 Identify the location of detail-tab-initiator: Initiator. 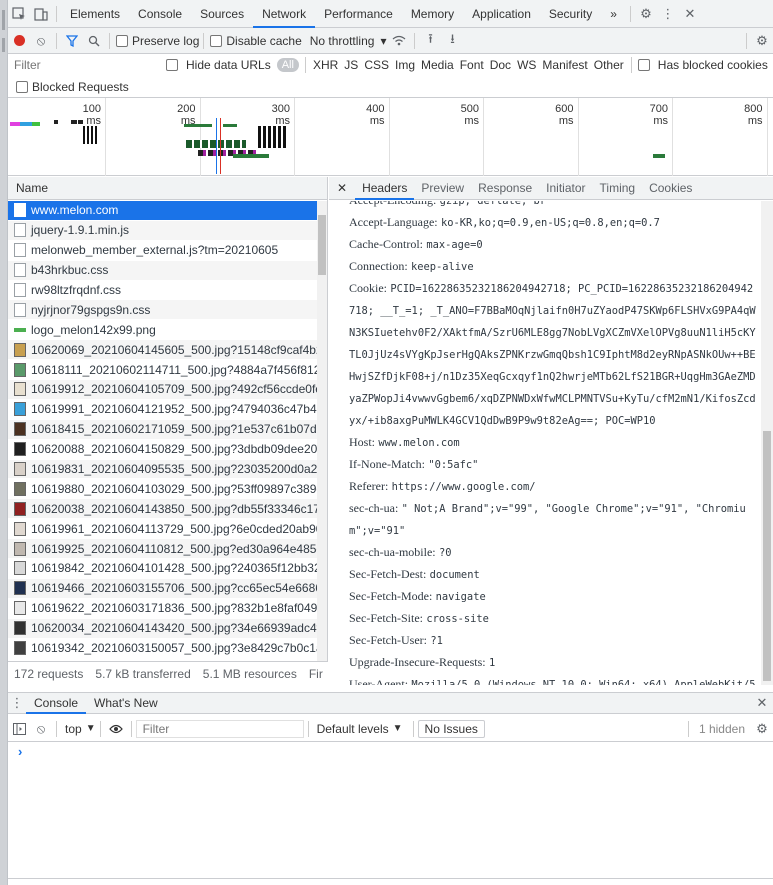
(565, 188).